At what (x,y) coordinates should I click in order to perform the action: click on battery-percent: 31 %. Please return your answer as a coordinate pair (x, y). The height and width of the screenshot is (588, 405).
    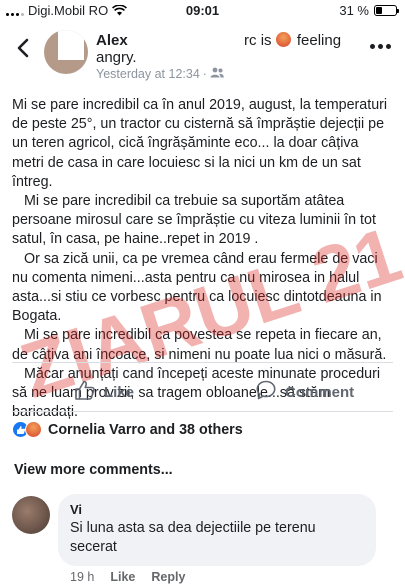
    Looking at the image, I should click on (354, 10).